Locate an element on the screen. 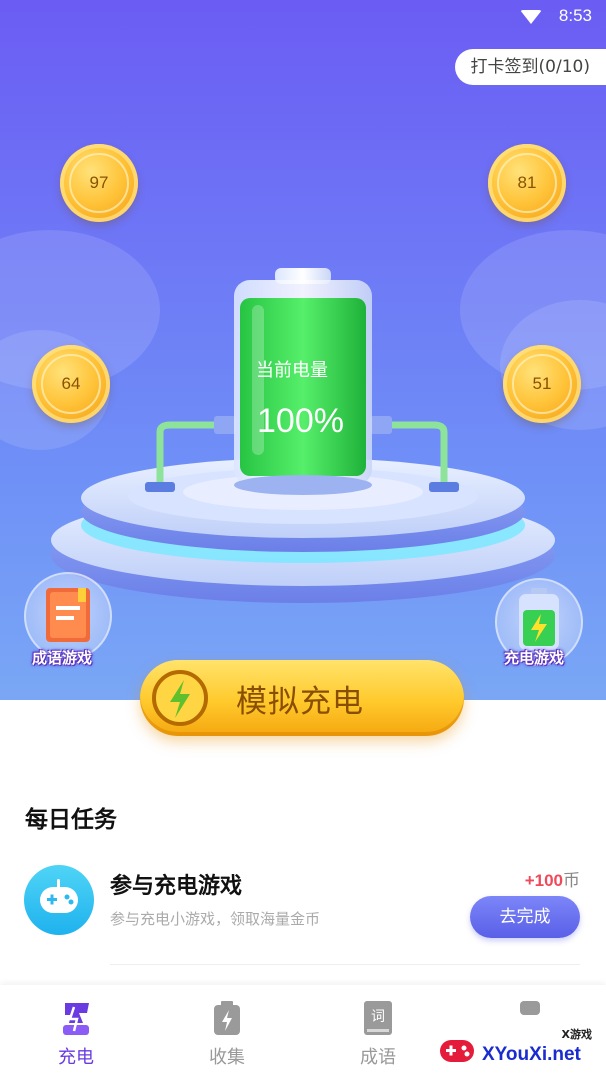  watermark-sub: X游戏 is located at coordinates (576, 1034).